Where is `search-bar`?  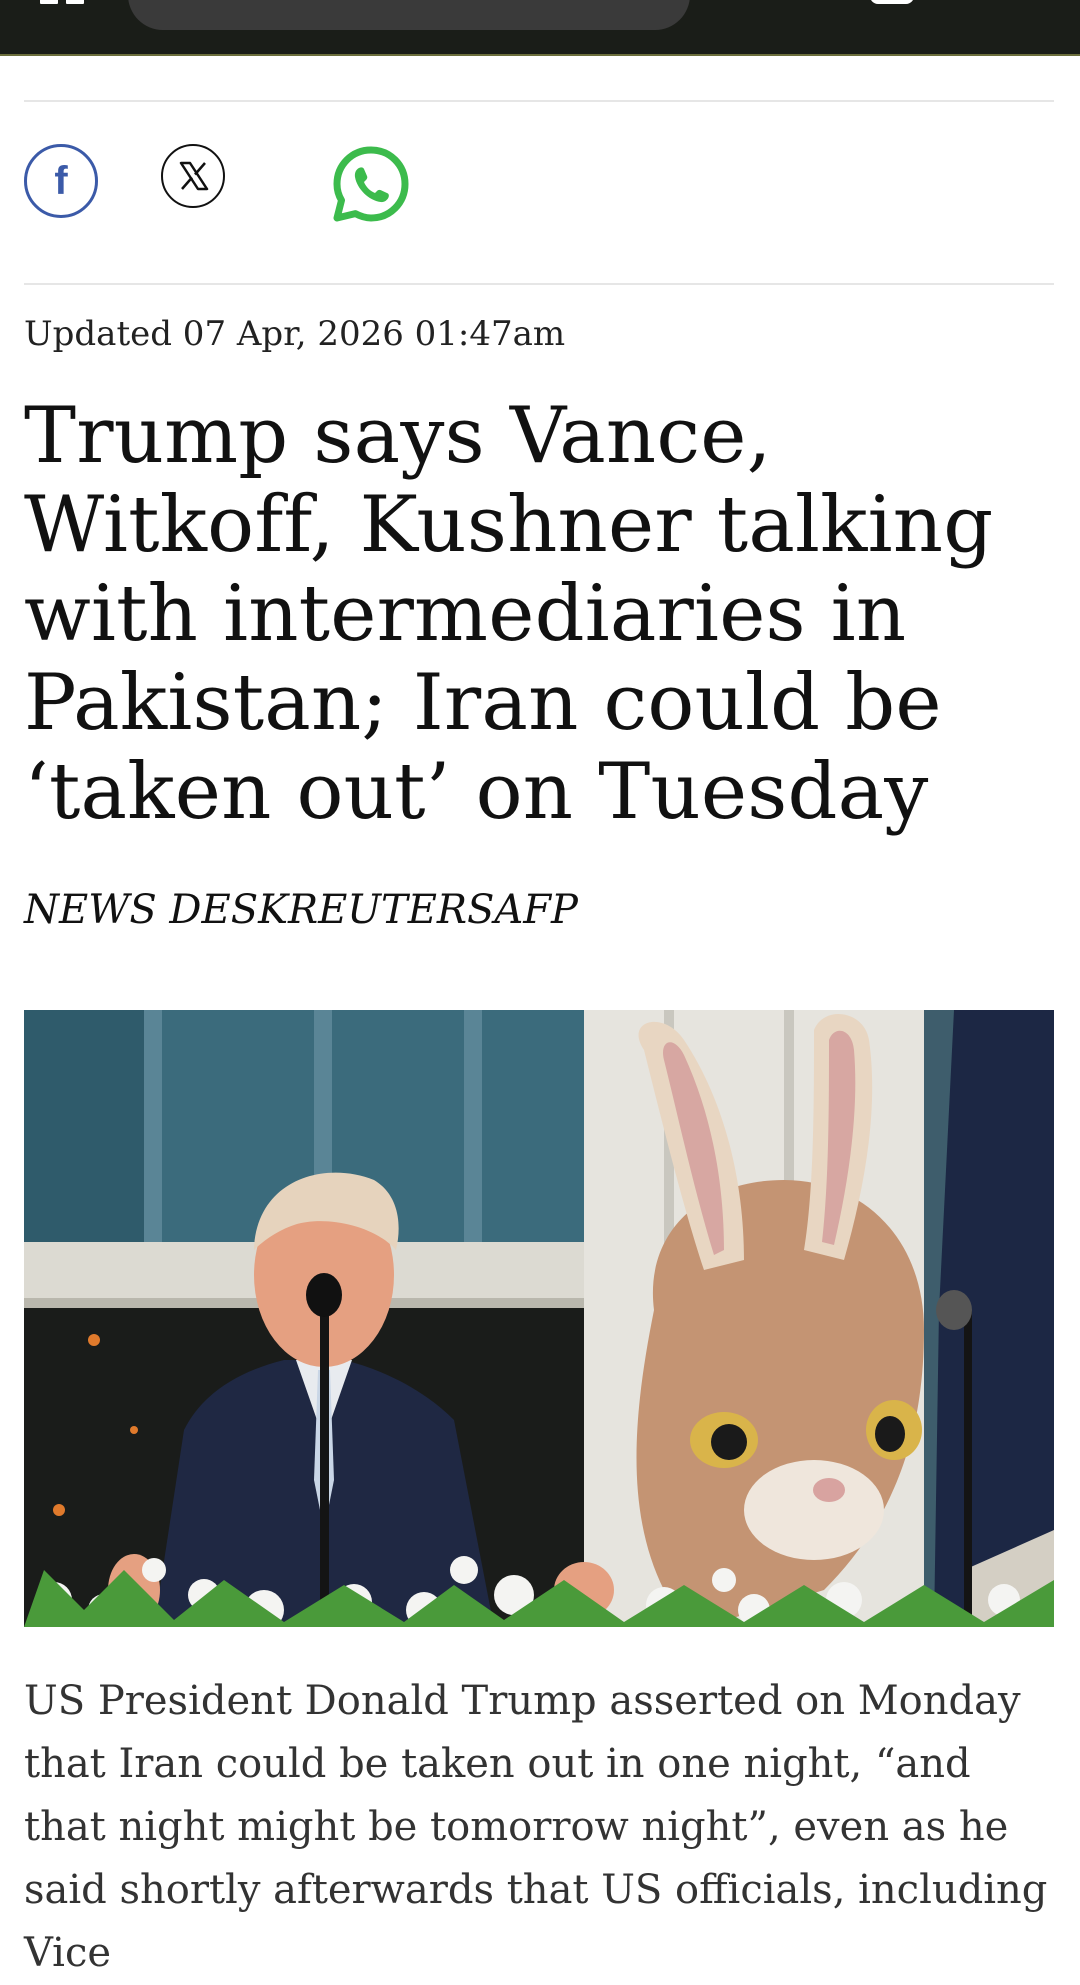
search-bar is located at coordinates (409, 15).